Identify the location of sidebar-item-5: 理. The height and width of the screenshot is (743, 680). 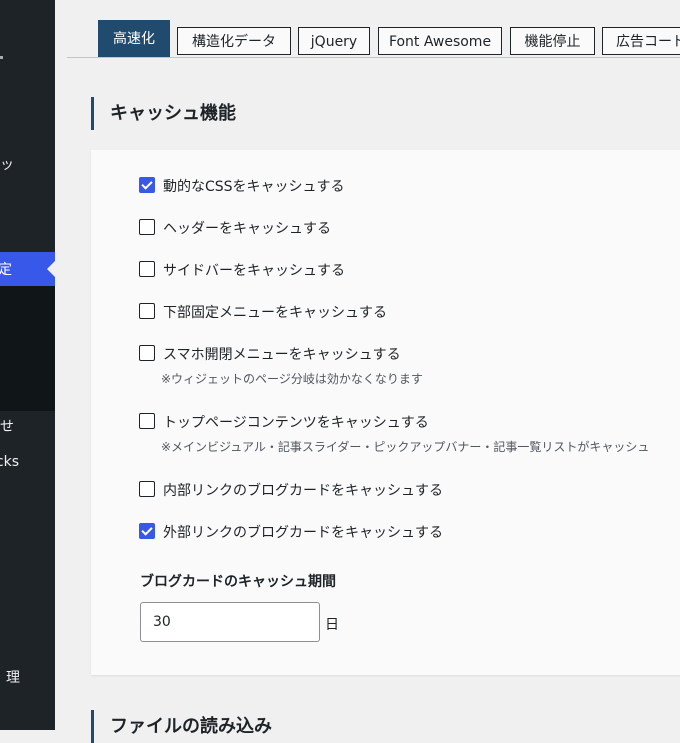
(27, 678).